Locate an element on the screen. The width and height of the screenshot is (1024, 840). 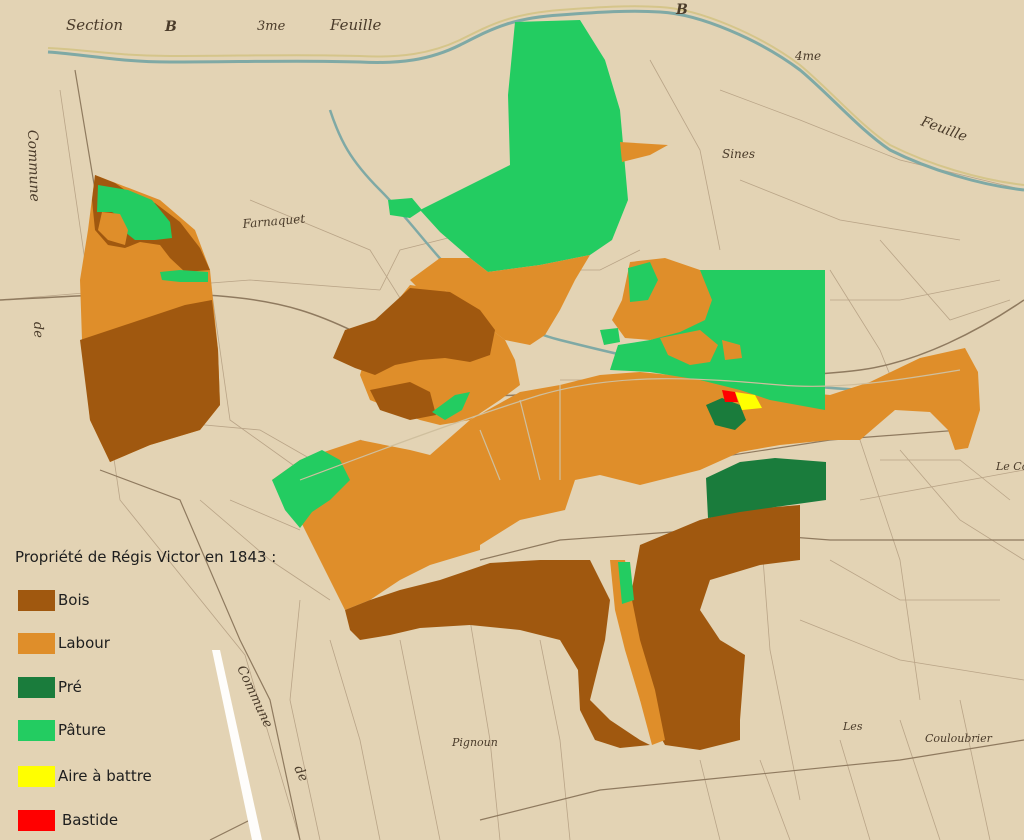
legend-item-labour: Labour is located at coordinates (64, 643).